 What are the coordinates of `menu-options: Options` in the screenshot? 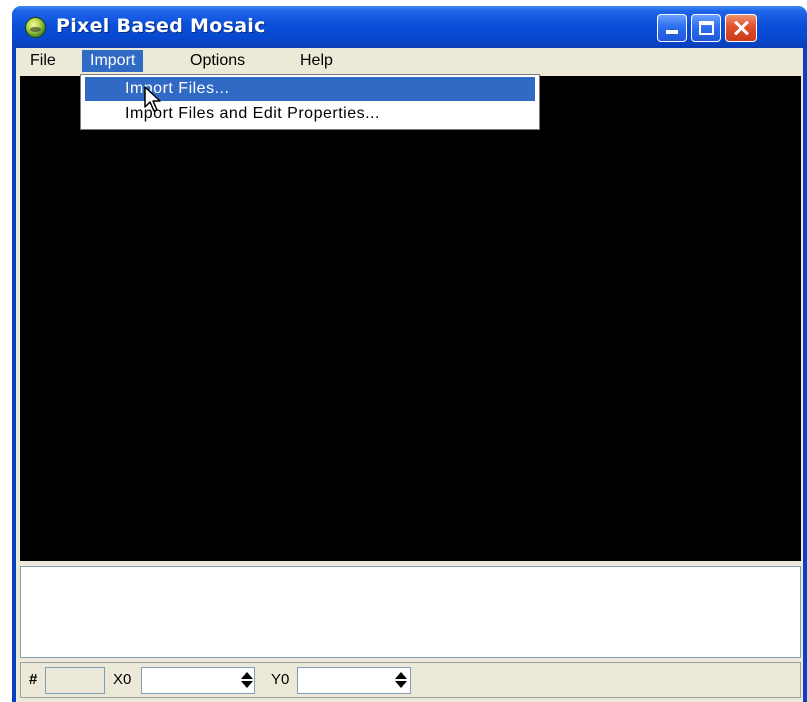 It's located at (217, 61).